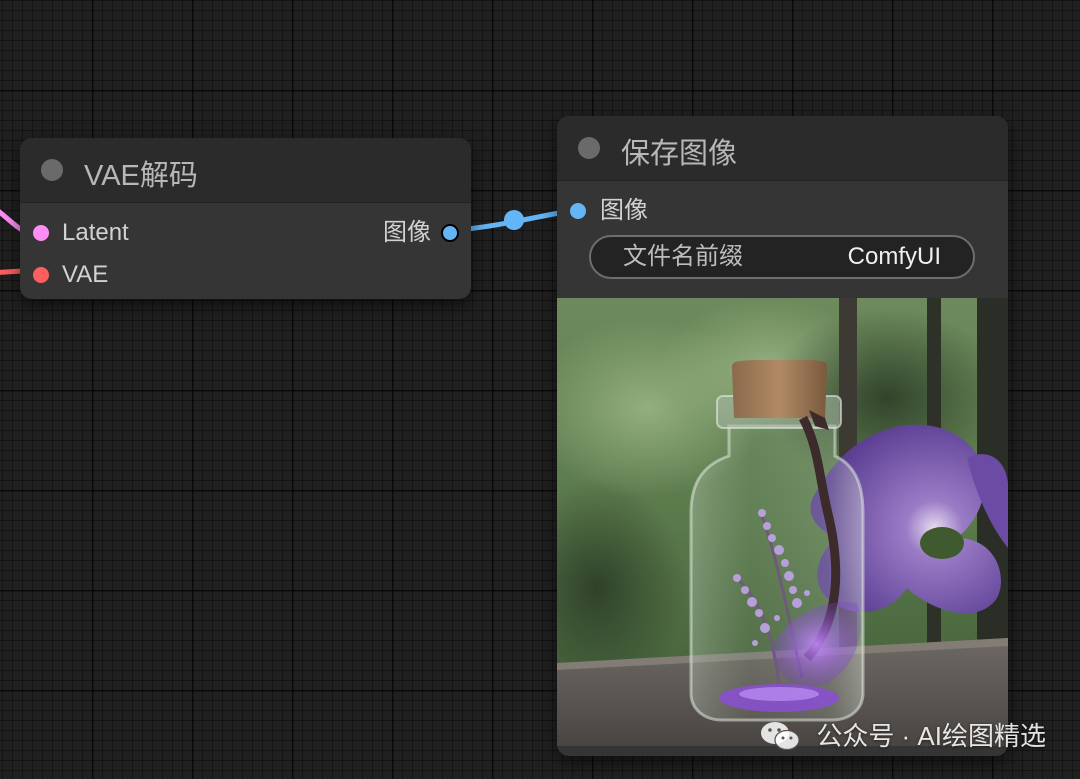 Image resolution: width=1080 pixels, height=779 pixels. Describe the element at coordinates (130, 233) in the screenshot. I see `input-slot-latent: Latent` at that location.